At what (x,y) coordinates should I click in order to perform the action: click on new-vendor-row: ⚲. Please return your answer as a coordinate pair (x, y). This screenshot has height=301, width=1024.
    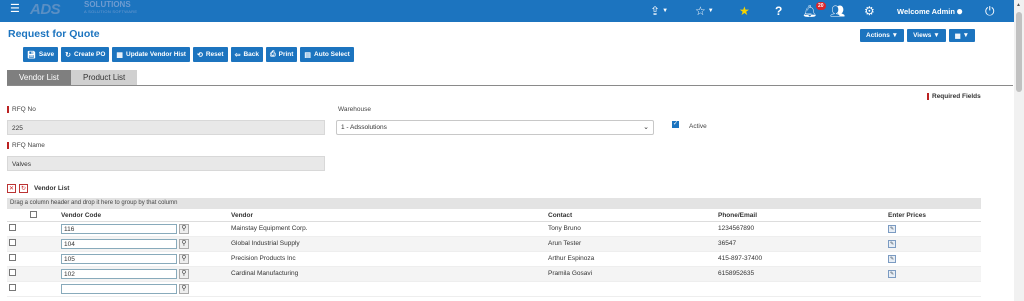
    Looking at the image, I should click on (494, 289).